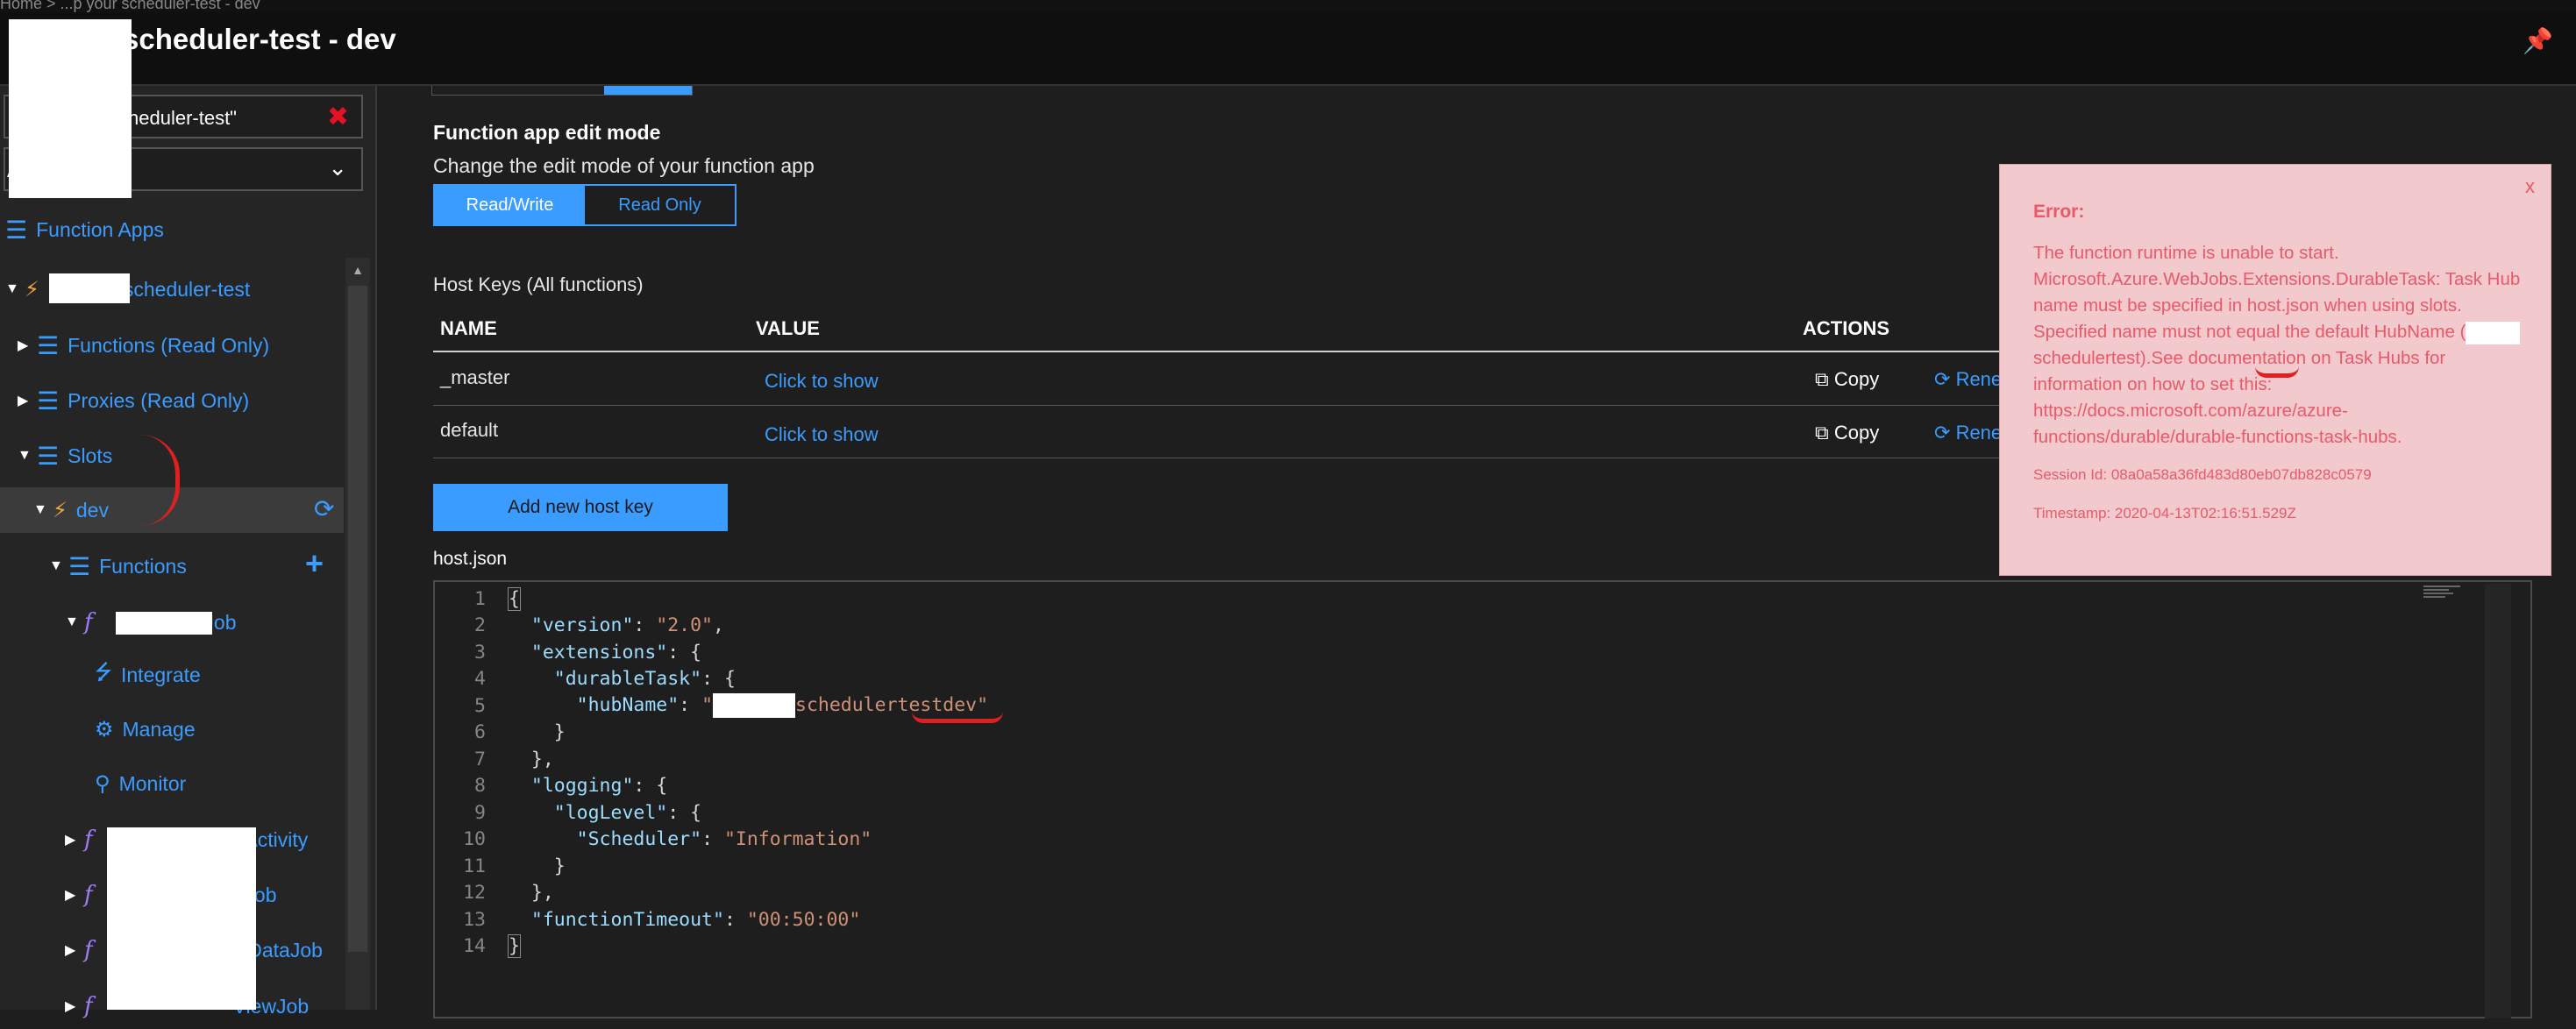 This screenshot has width=2576, height=1029. I want to click on page-title: scheduler-test - dev, so click(259, 39).